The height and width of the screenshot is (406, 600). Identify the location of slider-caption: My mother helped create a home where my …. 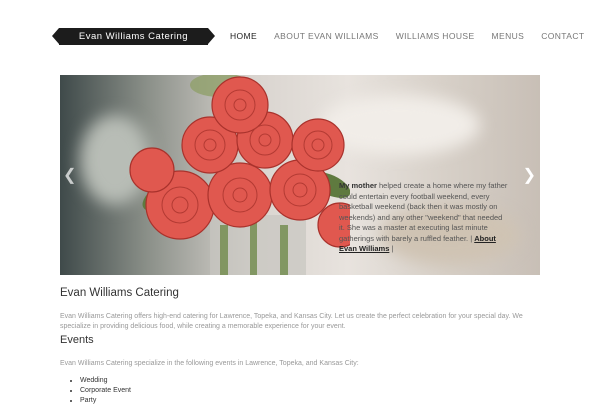
(424, 218).